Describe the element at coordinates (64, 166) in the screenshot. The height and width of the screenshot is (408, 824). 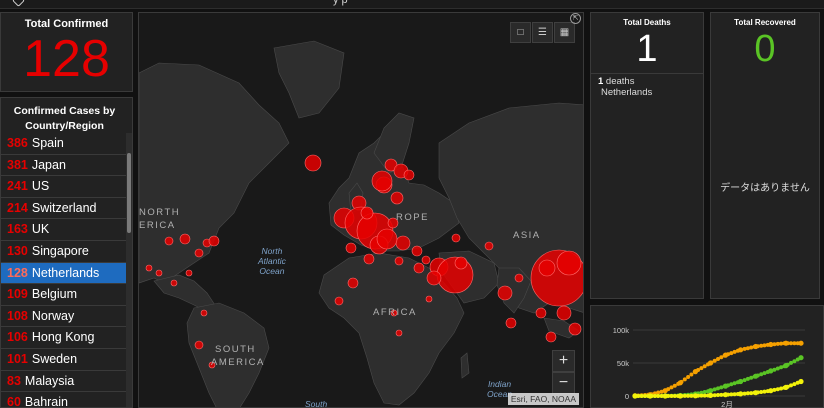
I see `country-row-japan: 381 Japan` at that location.